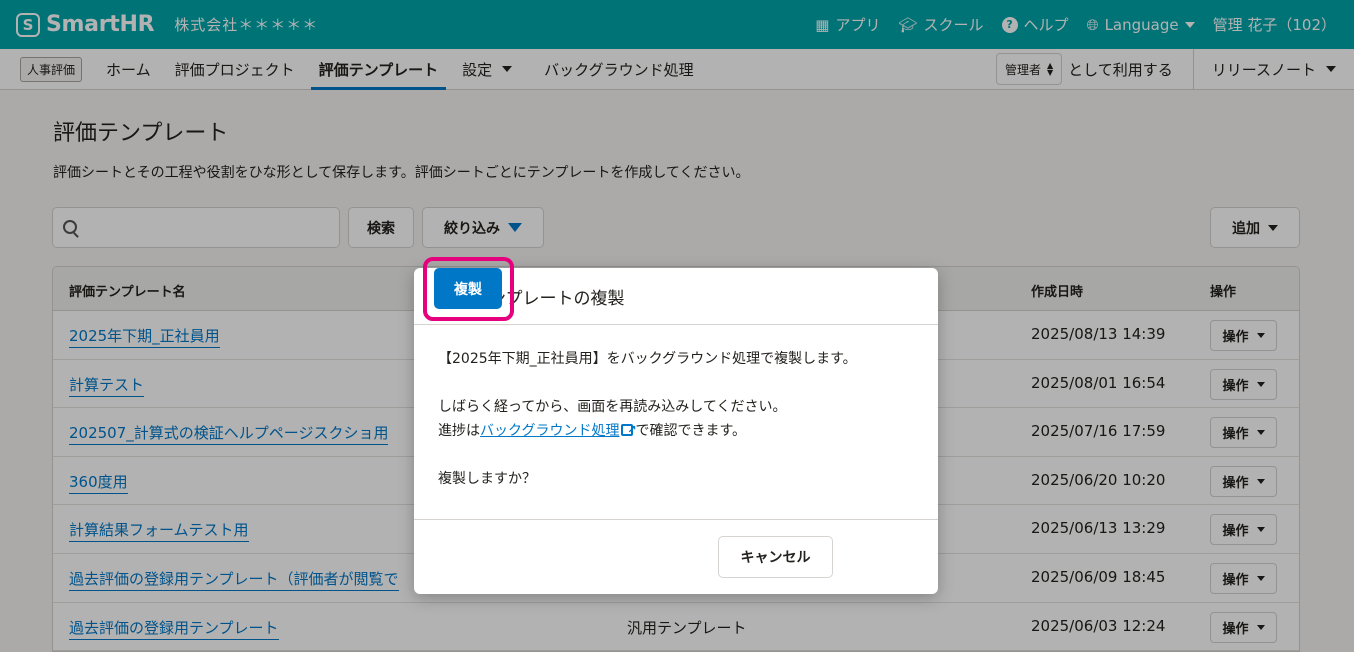  What do you see at coordinates (775, 557) in the screenshot?
I see `cancel-button: キャンセル` at bounding box center [775, 557].